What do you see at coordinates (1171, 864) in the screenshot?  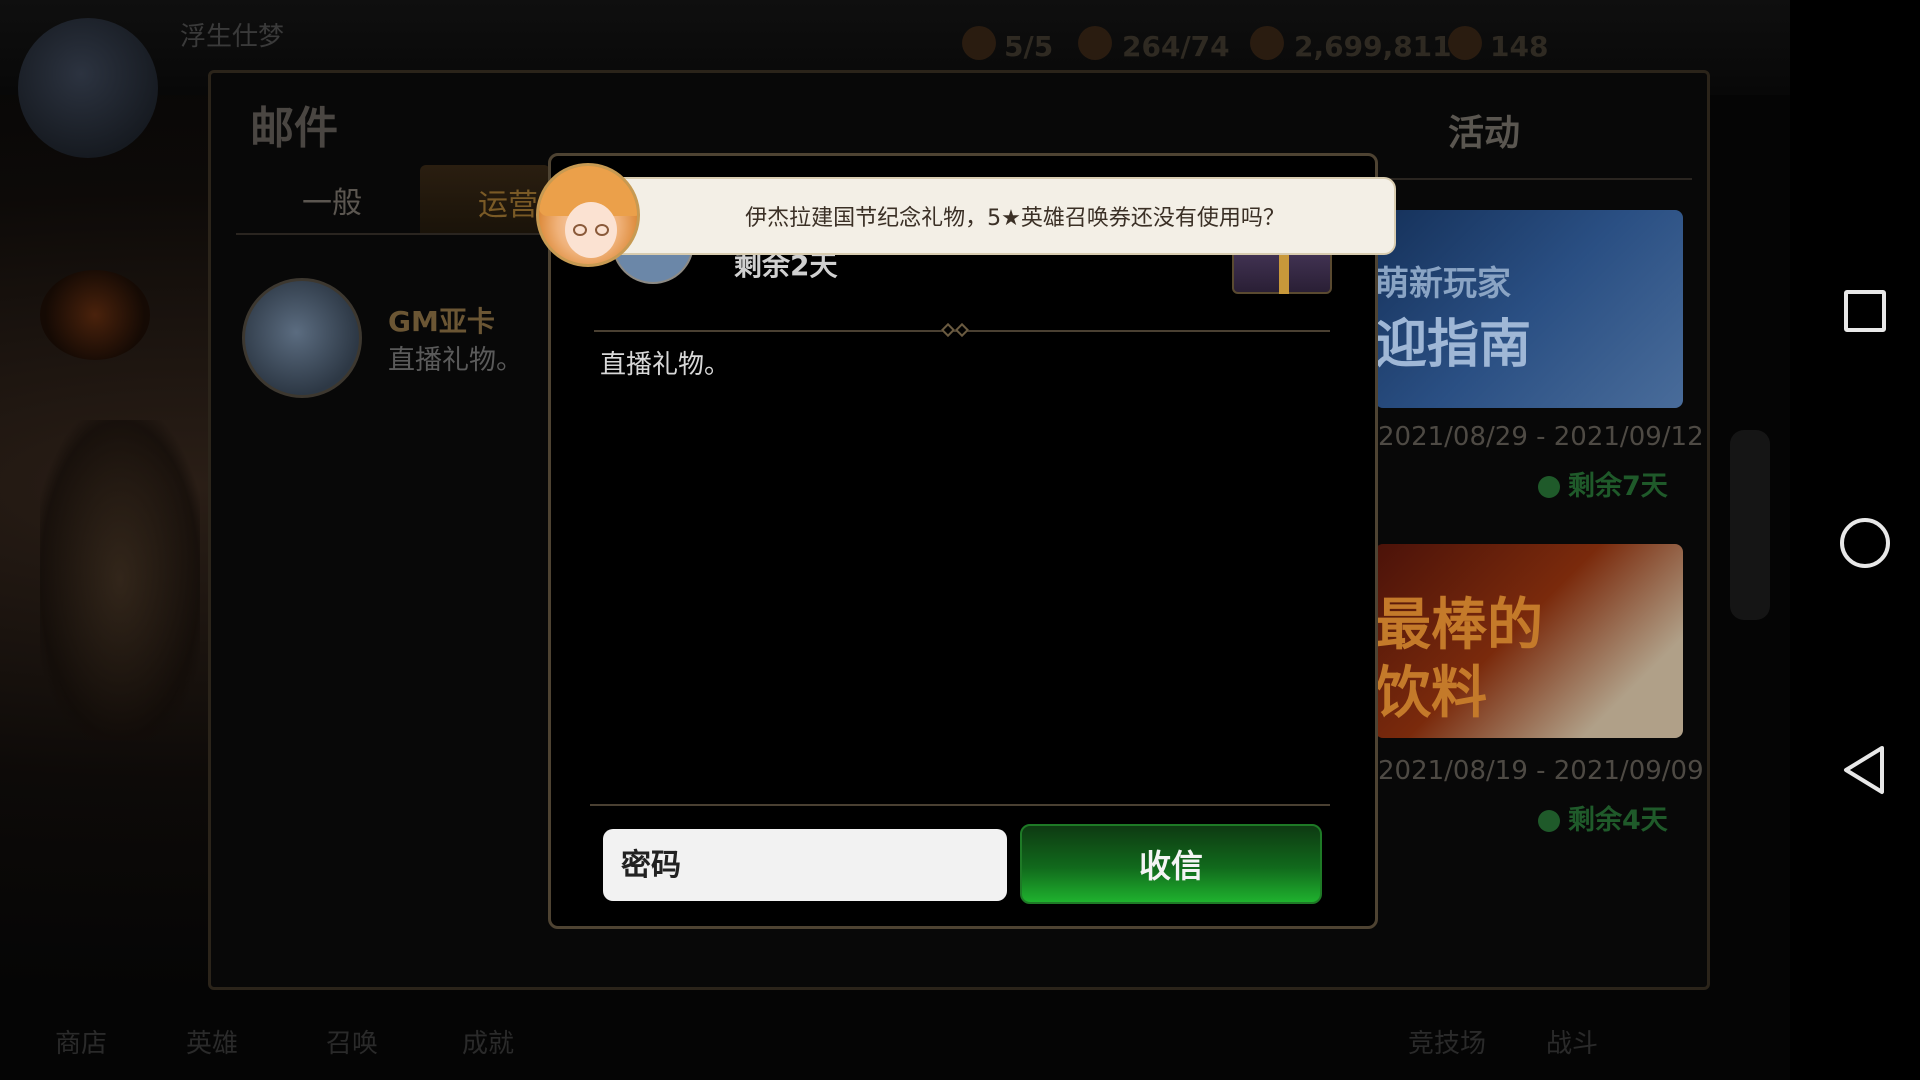 I see `collect-button: 收信` at bounding box center [1171, 864].